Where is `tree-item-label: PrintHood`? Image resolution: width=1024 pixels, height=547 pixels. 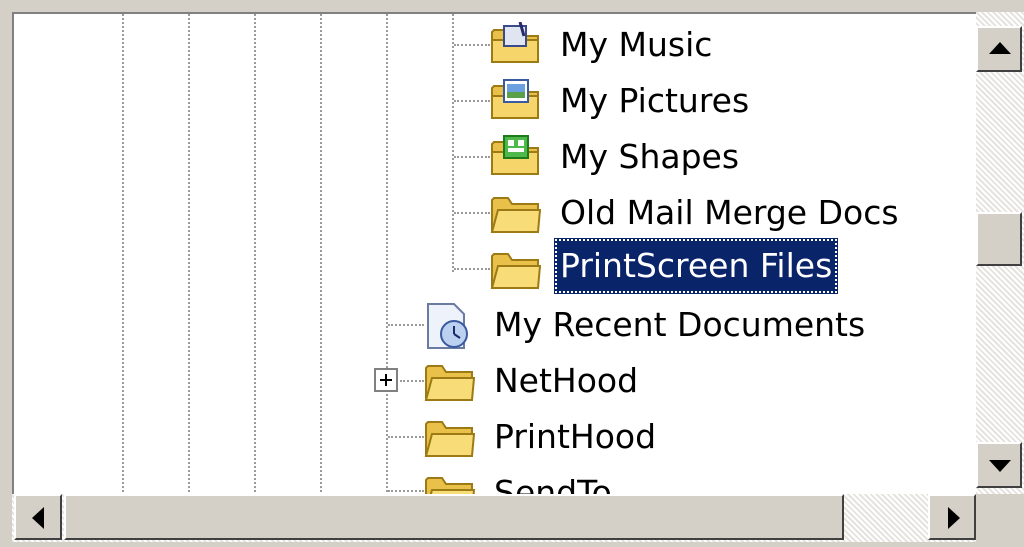
tree-item-label: PrintHood is located at coordinates (575, 436).